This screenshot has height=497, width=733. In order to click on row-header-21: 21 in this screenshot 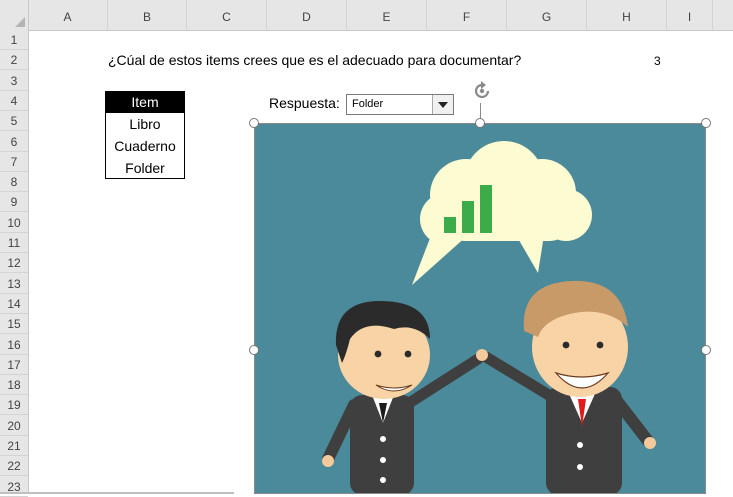, I will do `click(14, 446)`.